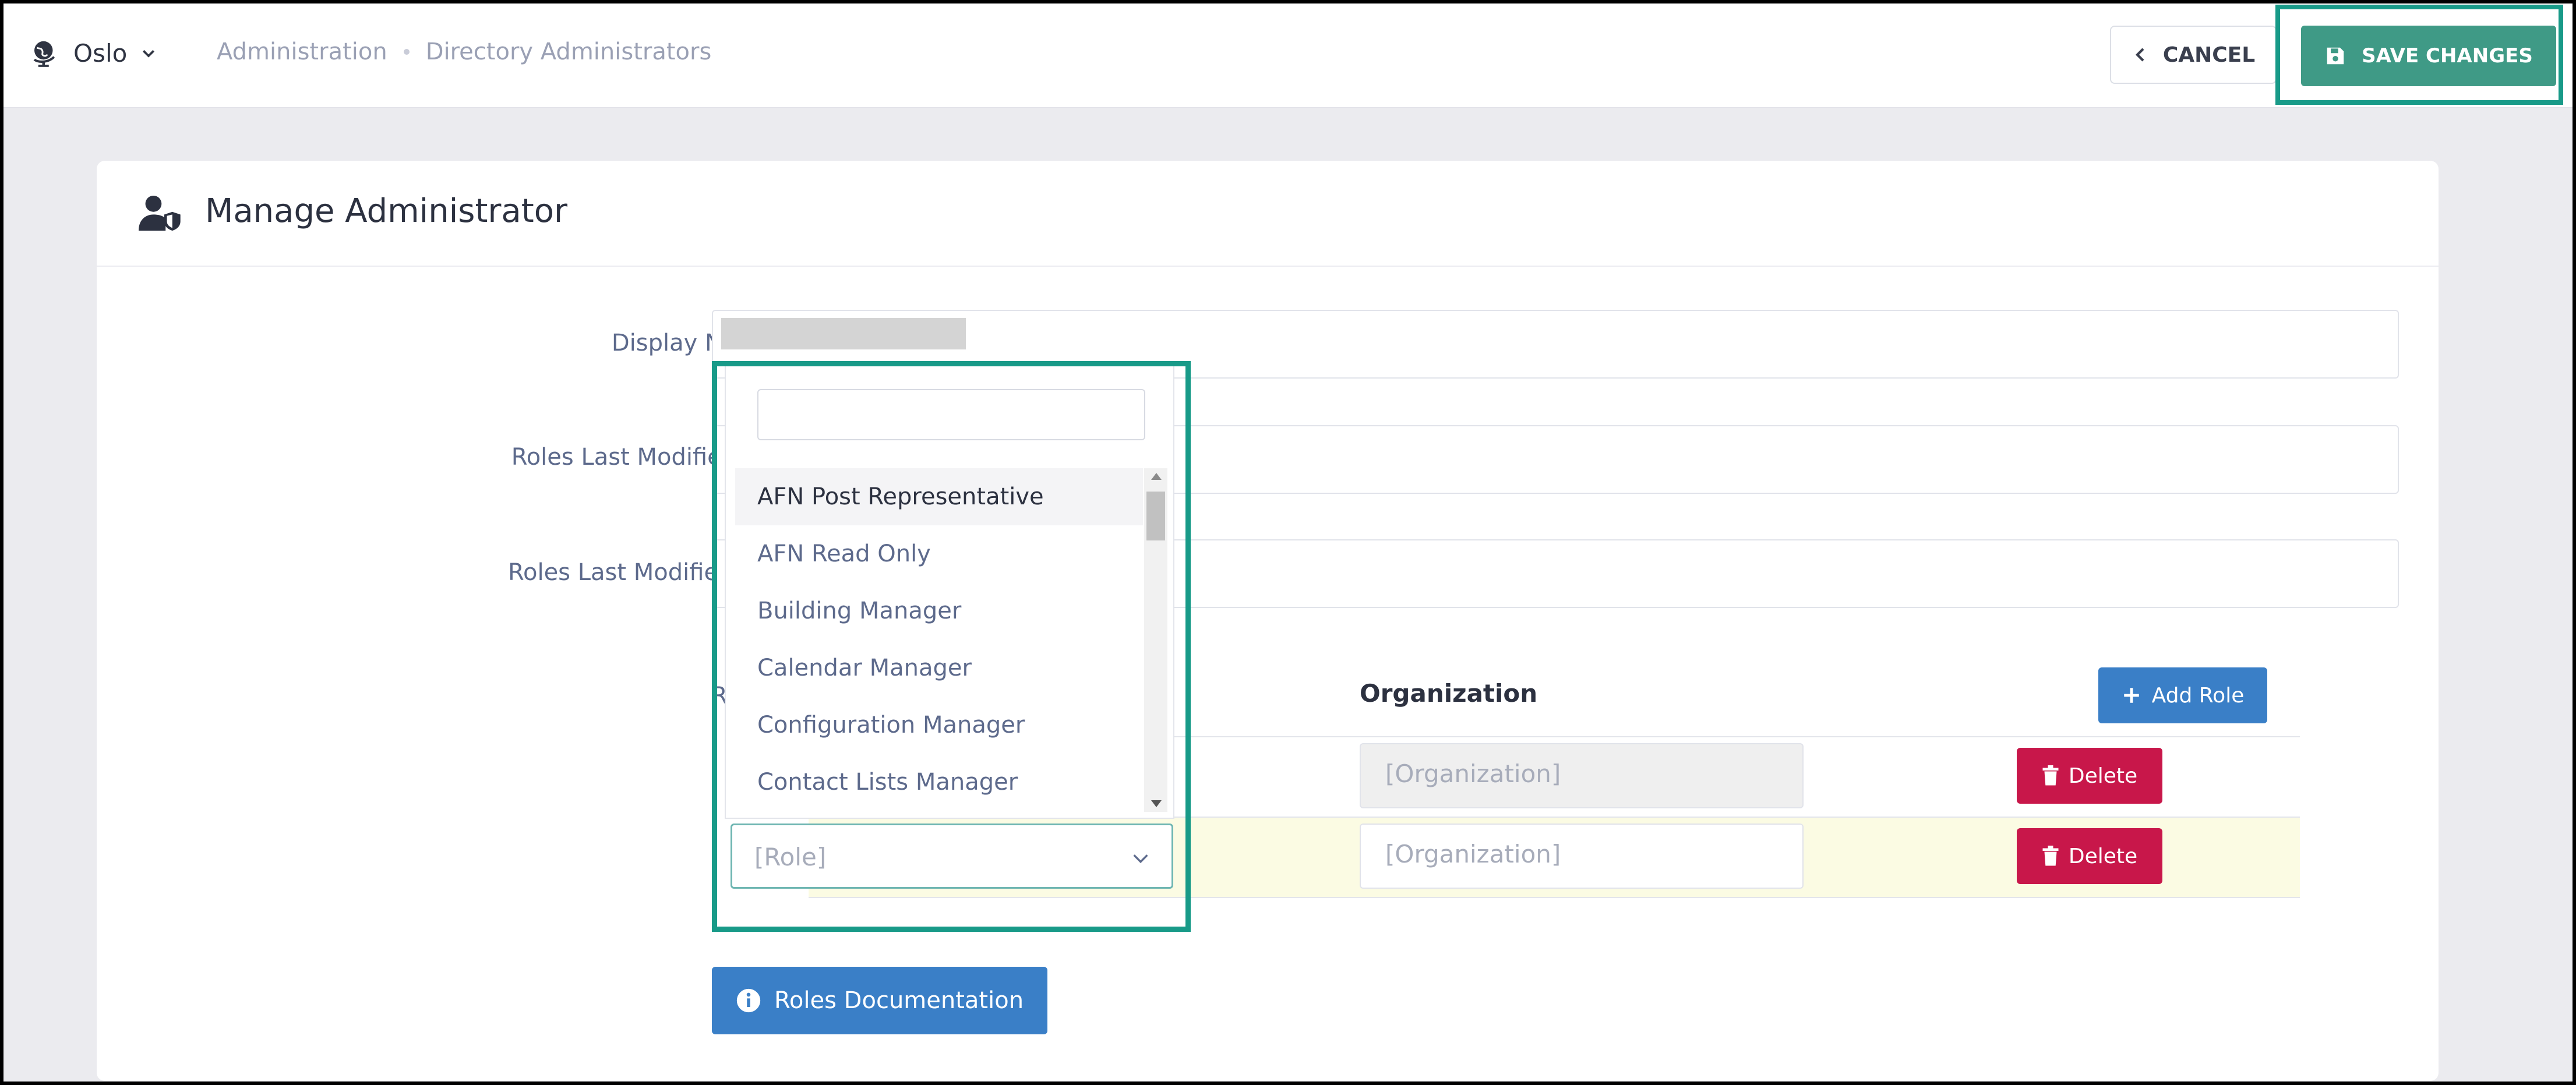 The image size is (2576, 1085). What do you see at coordinates (640, 572) in the screenshot?
I see `roles-modified-on-label: Roles Last Modified On` at bounding box center [640, 572].